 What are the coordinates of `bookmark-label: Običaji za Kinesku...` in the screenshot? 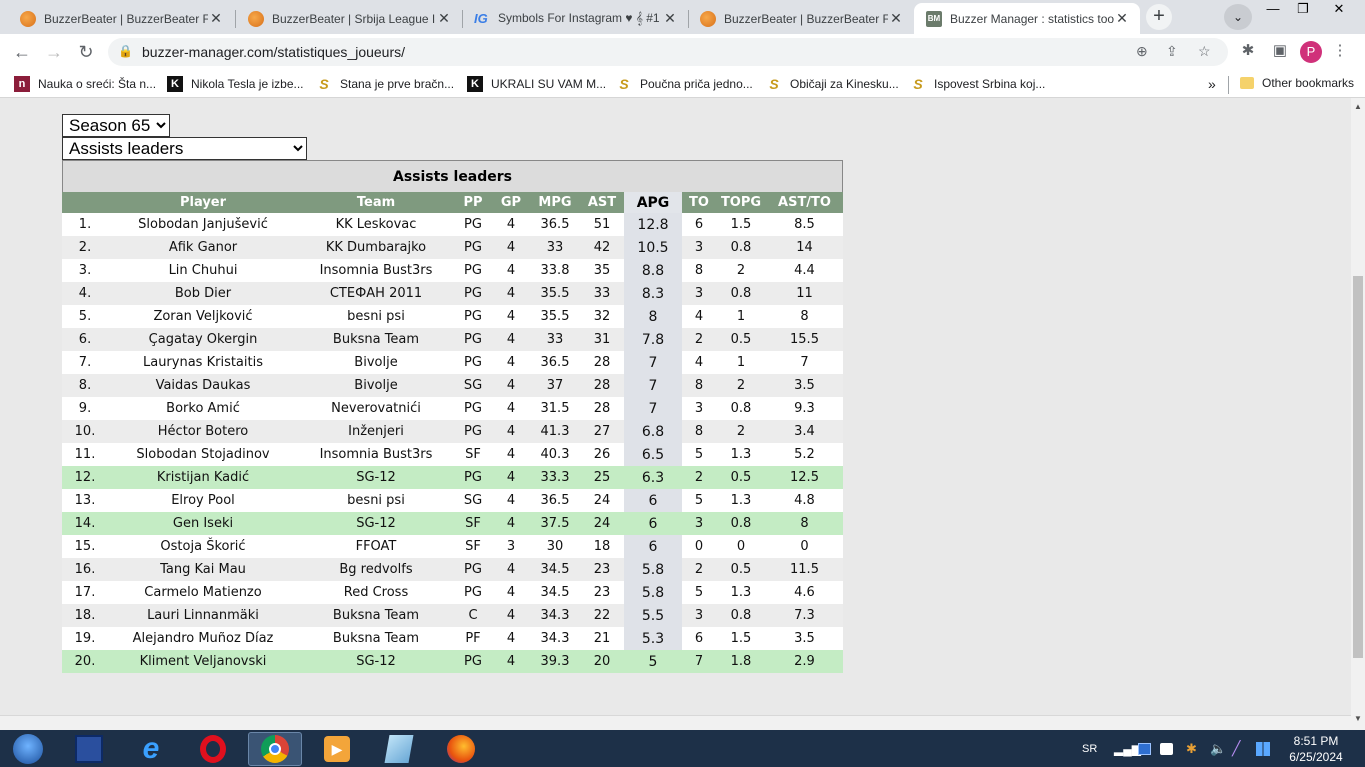 It's located at (844, 84).